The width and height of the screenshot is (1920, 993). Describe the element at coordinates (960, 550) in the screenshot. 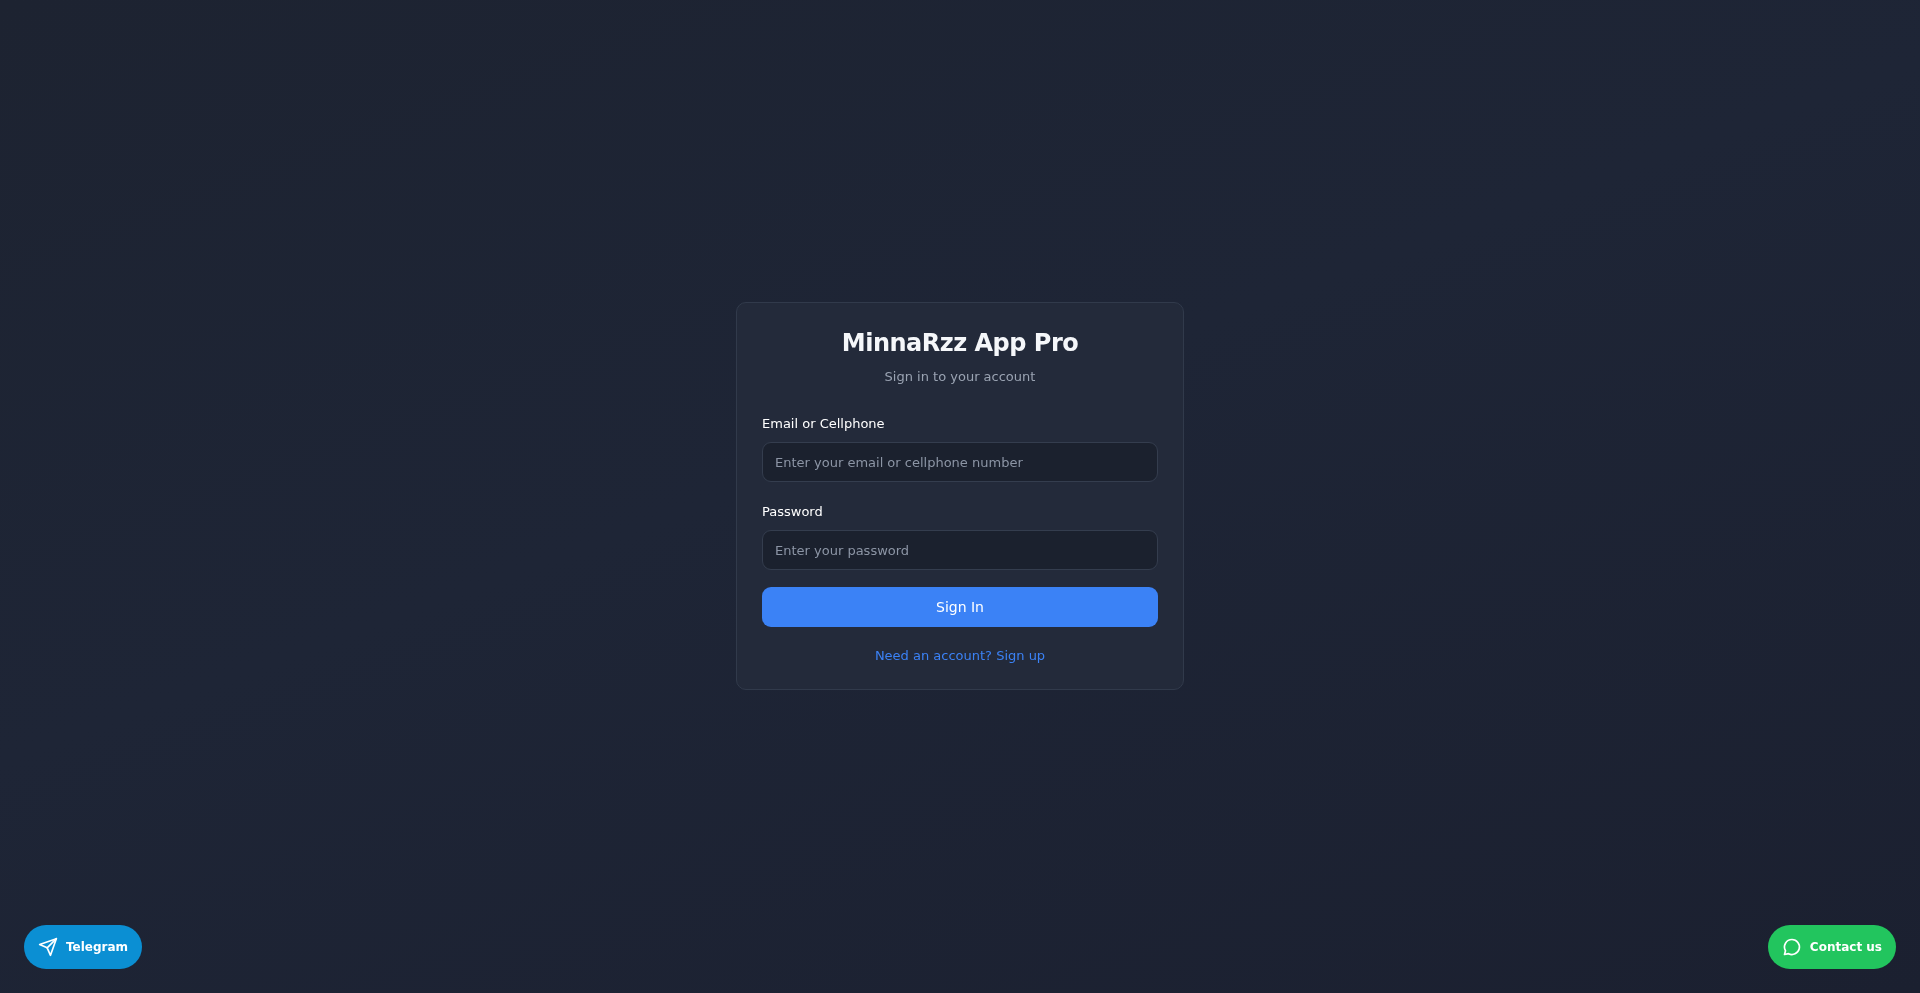

I see `input-field: Enter your password` at that location.